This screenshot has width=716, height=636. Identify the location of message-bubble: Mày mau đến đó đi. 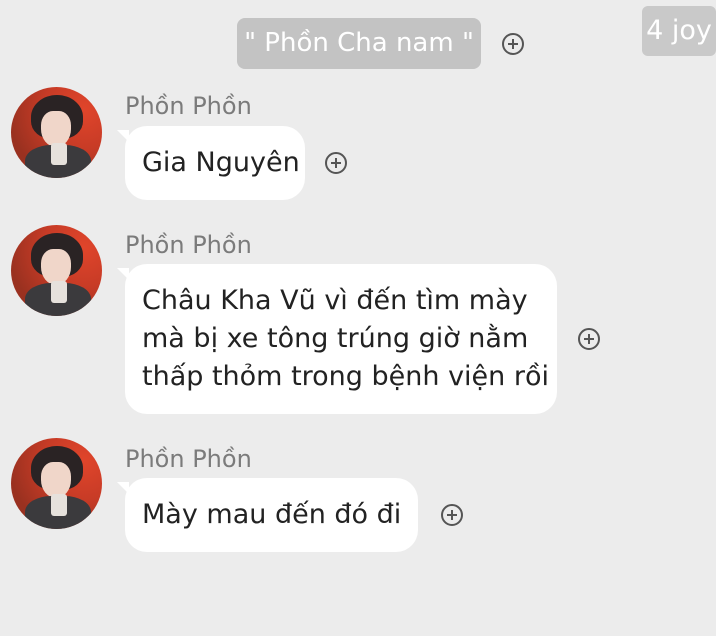
(267, 515).